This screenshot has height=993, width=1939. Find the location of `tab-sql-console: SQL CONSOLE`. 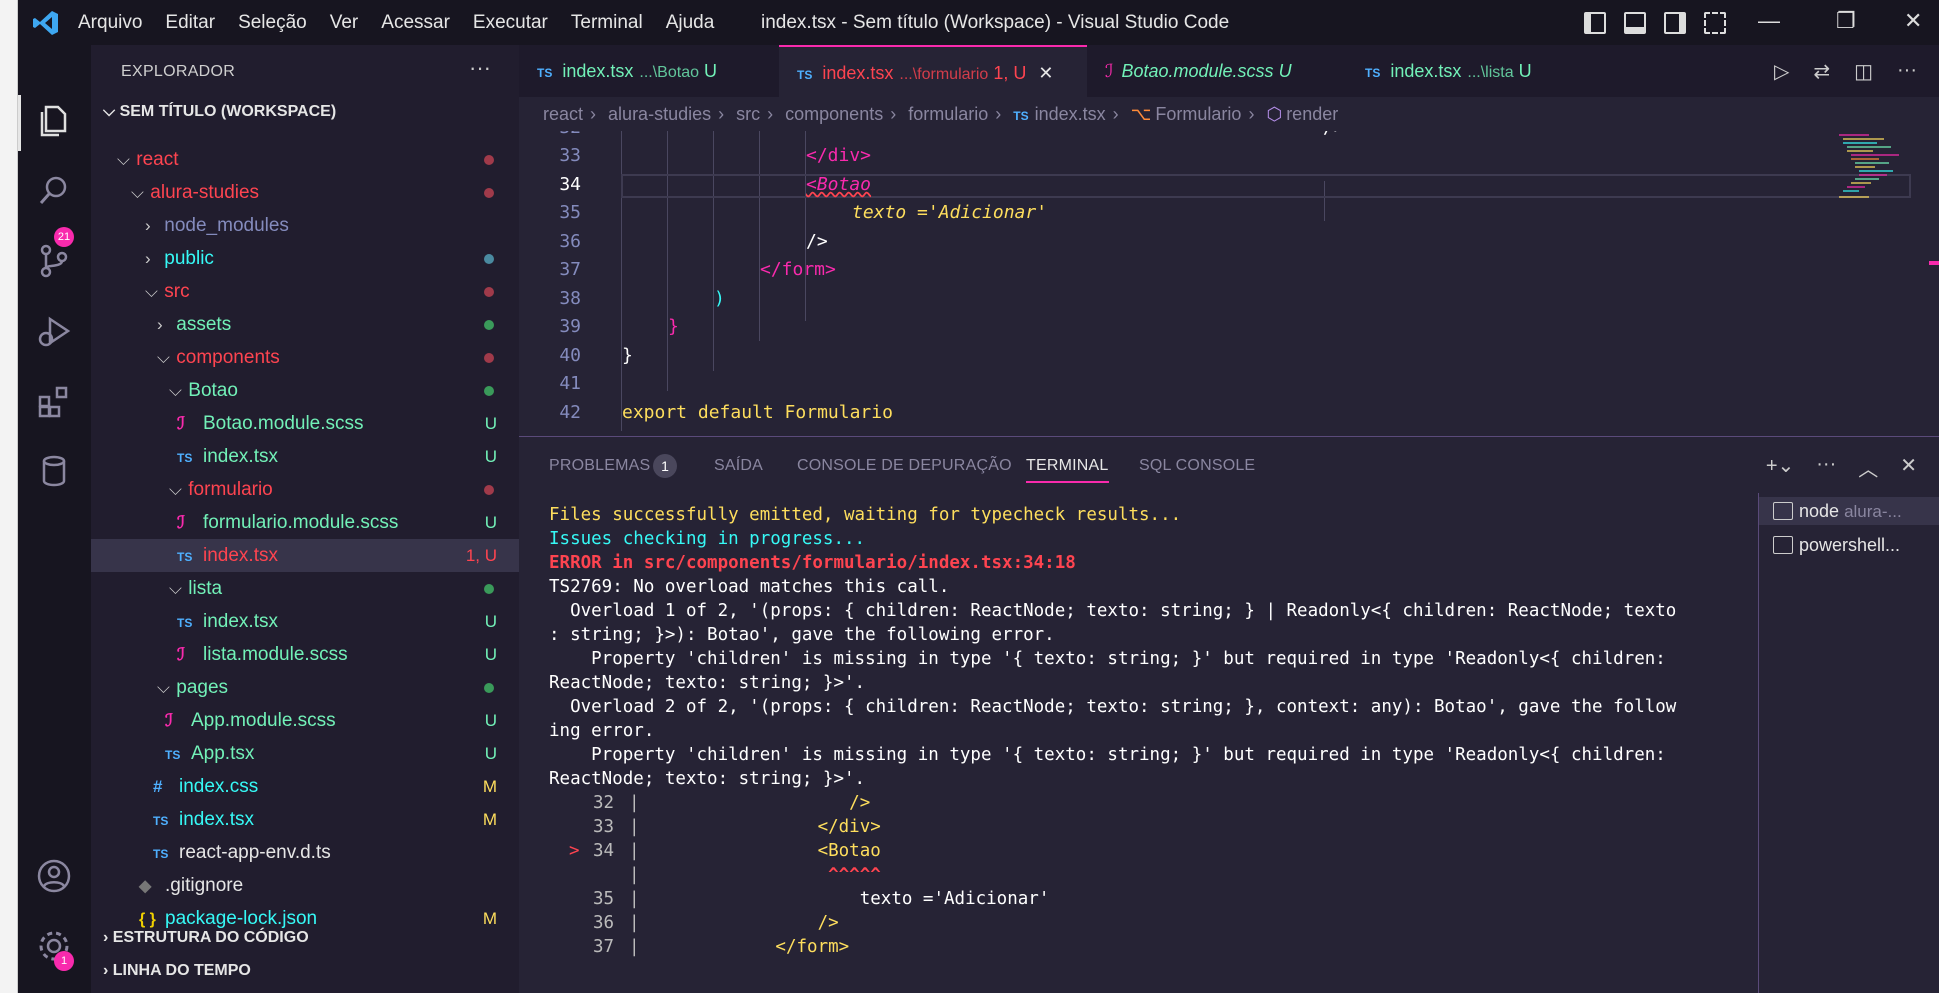

tab-sql-console: SQL CONSOLE is located at coordinates (1197, 466).